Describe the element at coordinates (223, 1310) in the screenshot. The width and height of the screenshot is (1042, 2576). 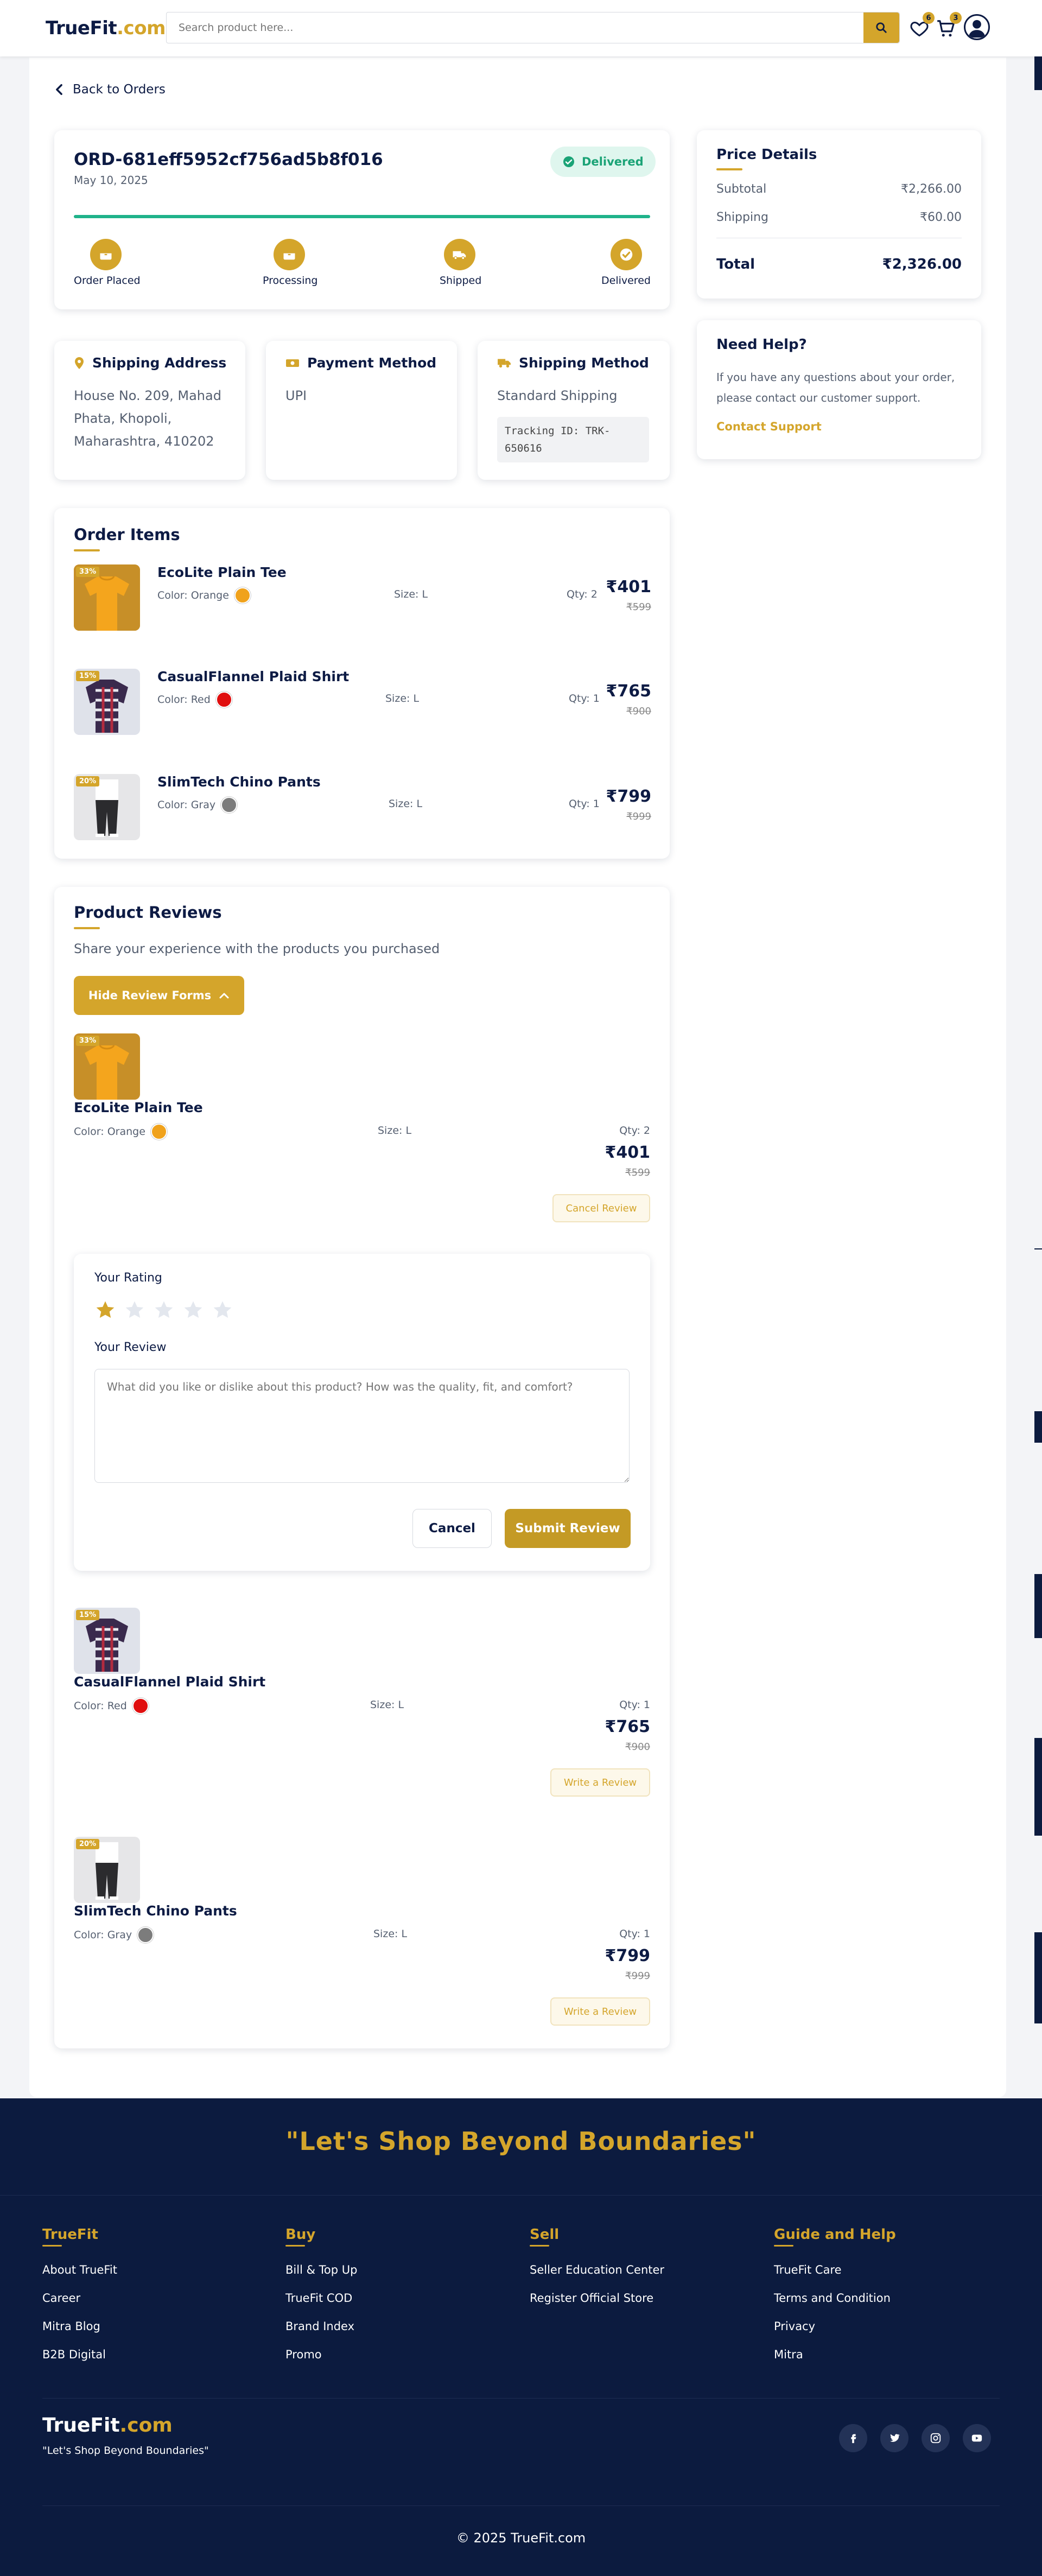
I see `star-5-icon` at that location.